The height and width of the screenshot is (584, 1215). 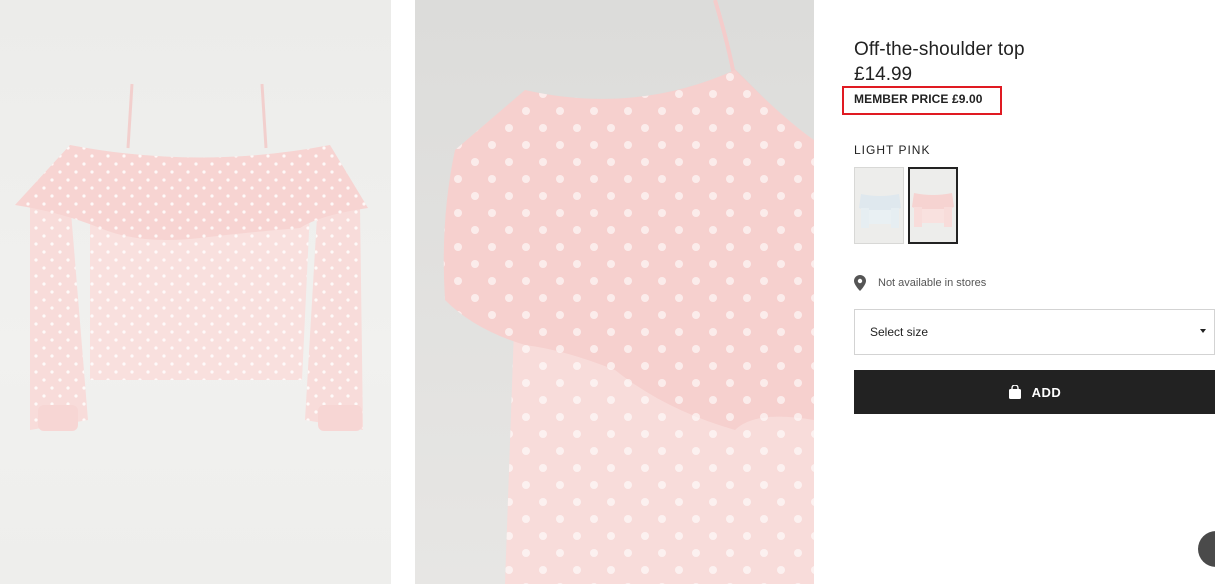 What do you see at coordinates (860, 283) in the screenshot?
I see `location-pin-icon` at bounding box center [860, 283].